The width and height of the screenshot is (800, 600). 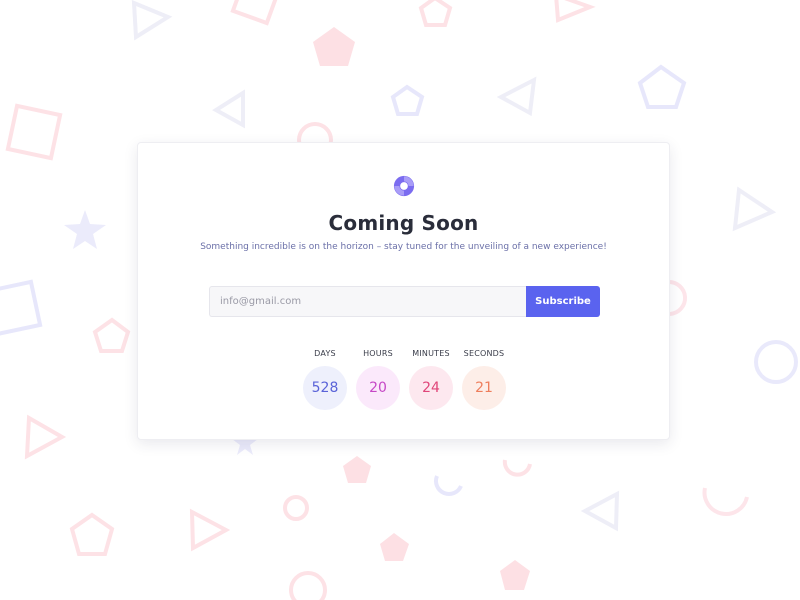 What do you see at coordinates (368, 301) in the screenshot?
I see `email-input` at bounding box center [368, 301].